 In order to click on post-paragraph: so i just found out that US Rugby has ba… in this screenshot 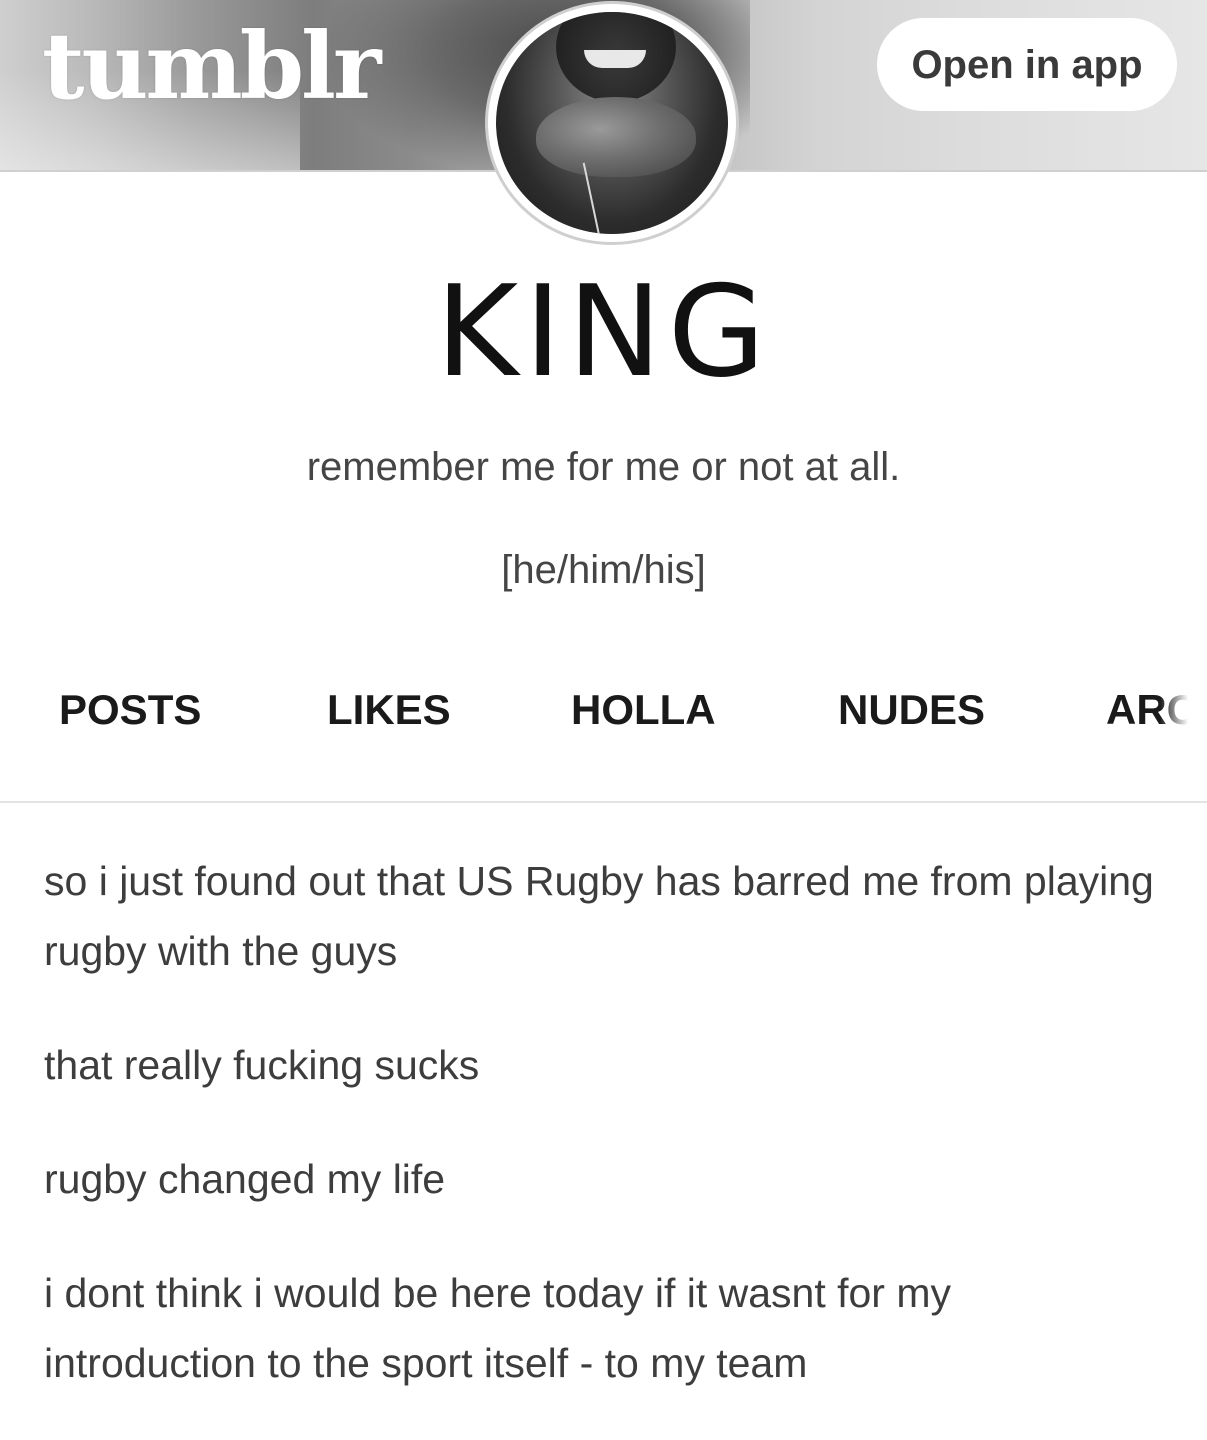, I will do `click(599, 916)`.